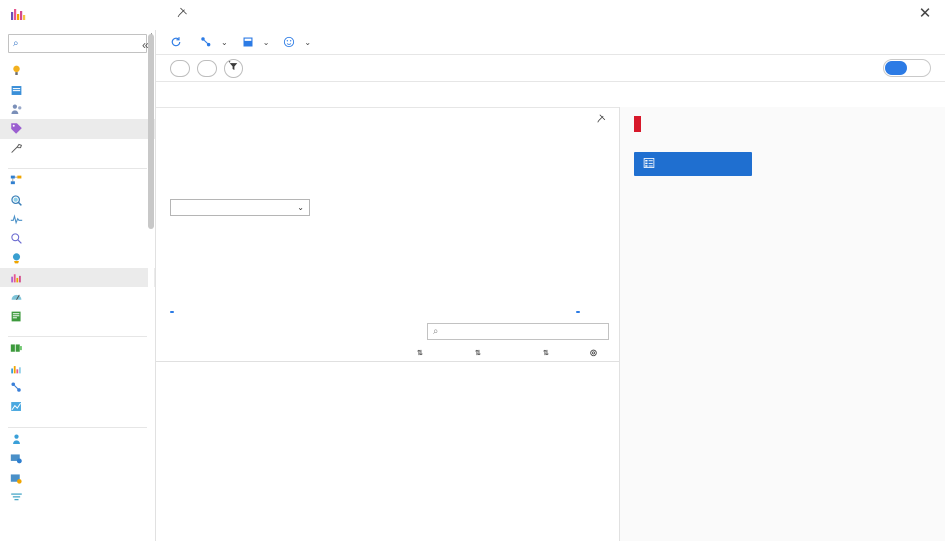 Image resolution: width=945 pixels, height=541 pixels. I want to click on alerts-icon, so click(16, 348).